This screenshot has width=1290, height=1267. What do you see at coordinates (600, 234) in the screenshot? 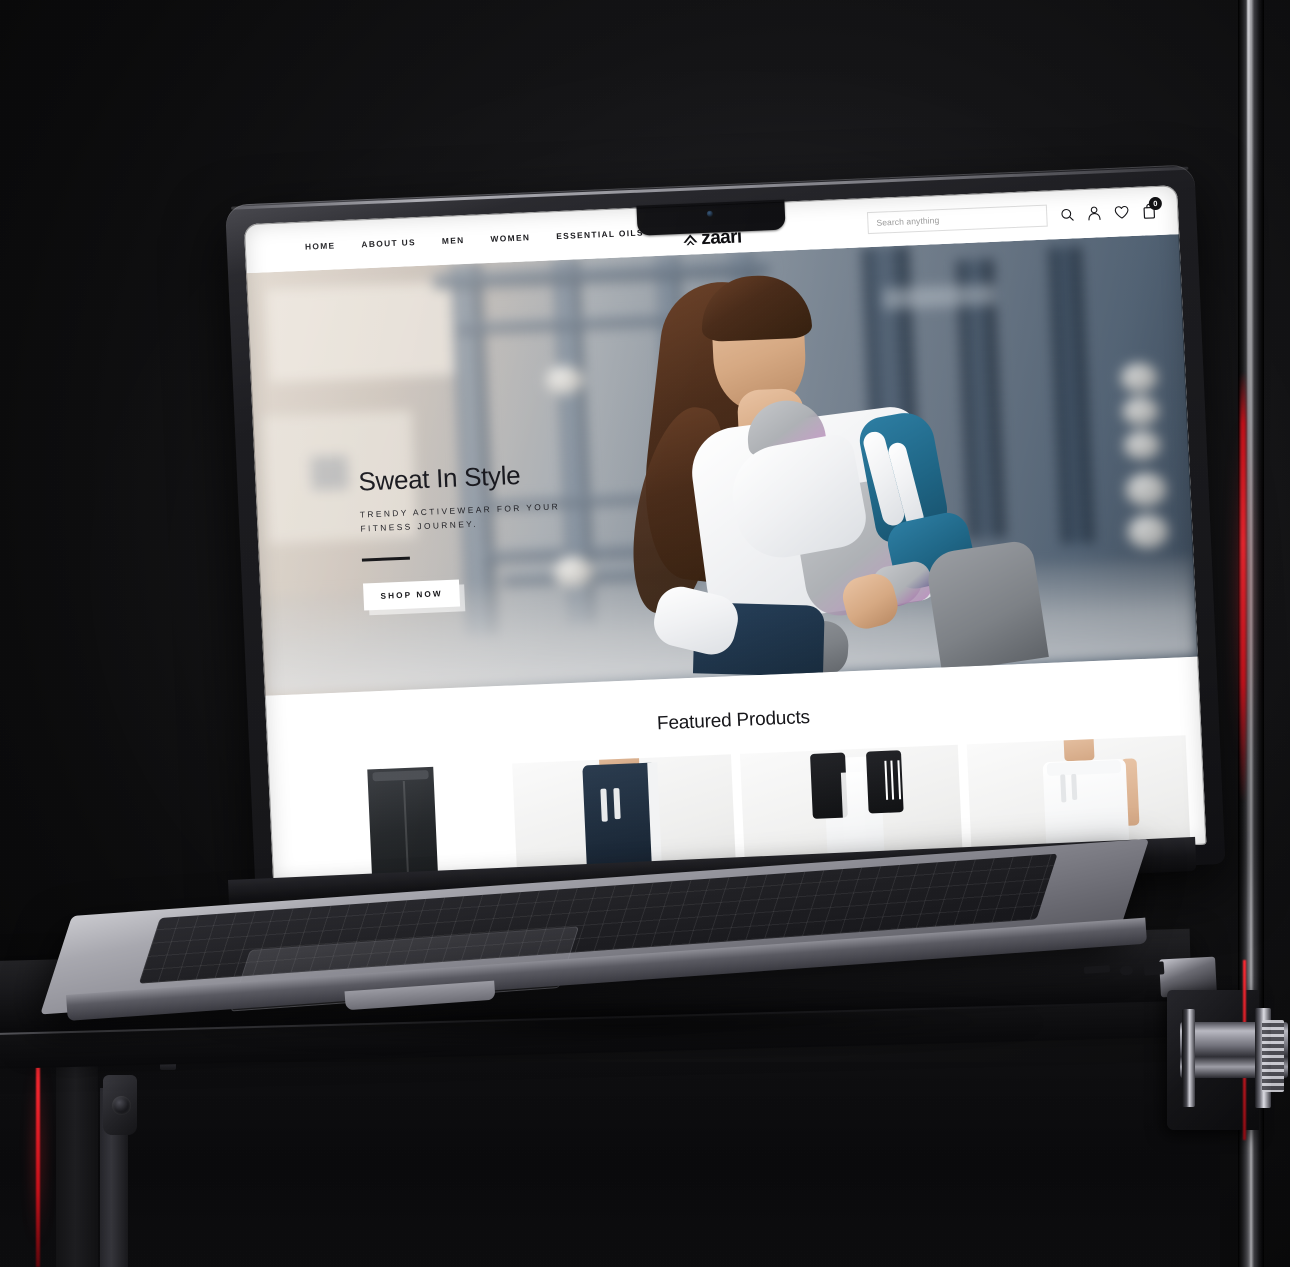
I see `nav-item-essential-oils: ESSENTIAL OILS` at bounding box center [600, 234].